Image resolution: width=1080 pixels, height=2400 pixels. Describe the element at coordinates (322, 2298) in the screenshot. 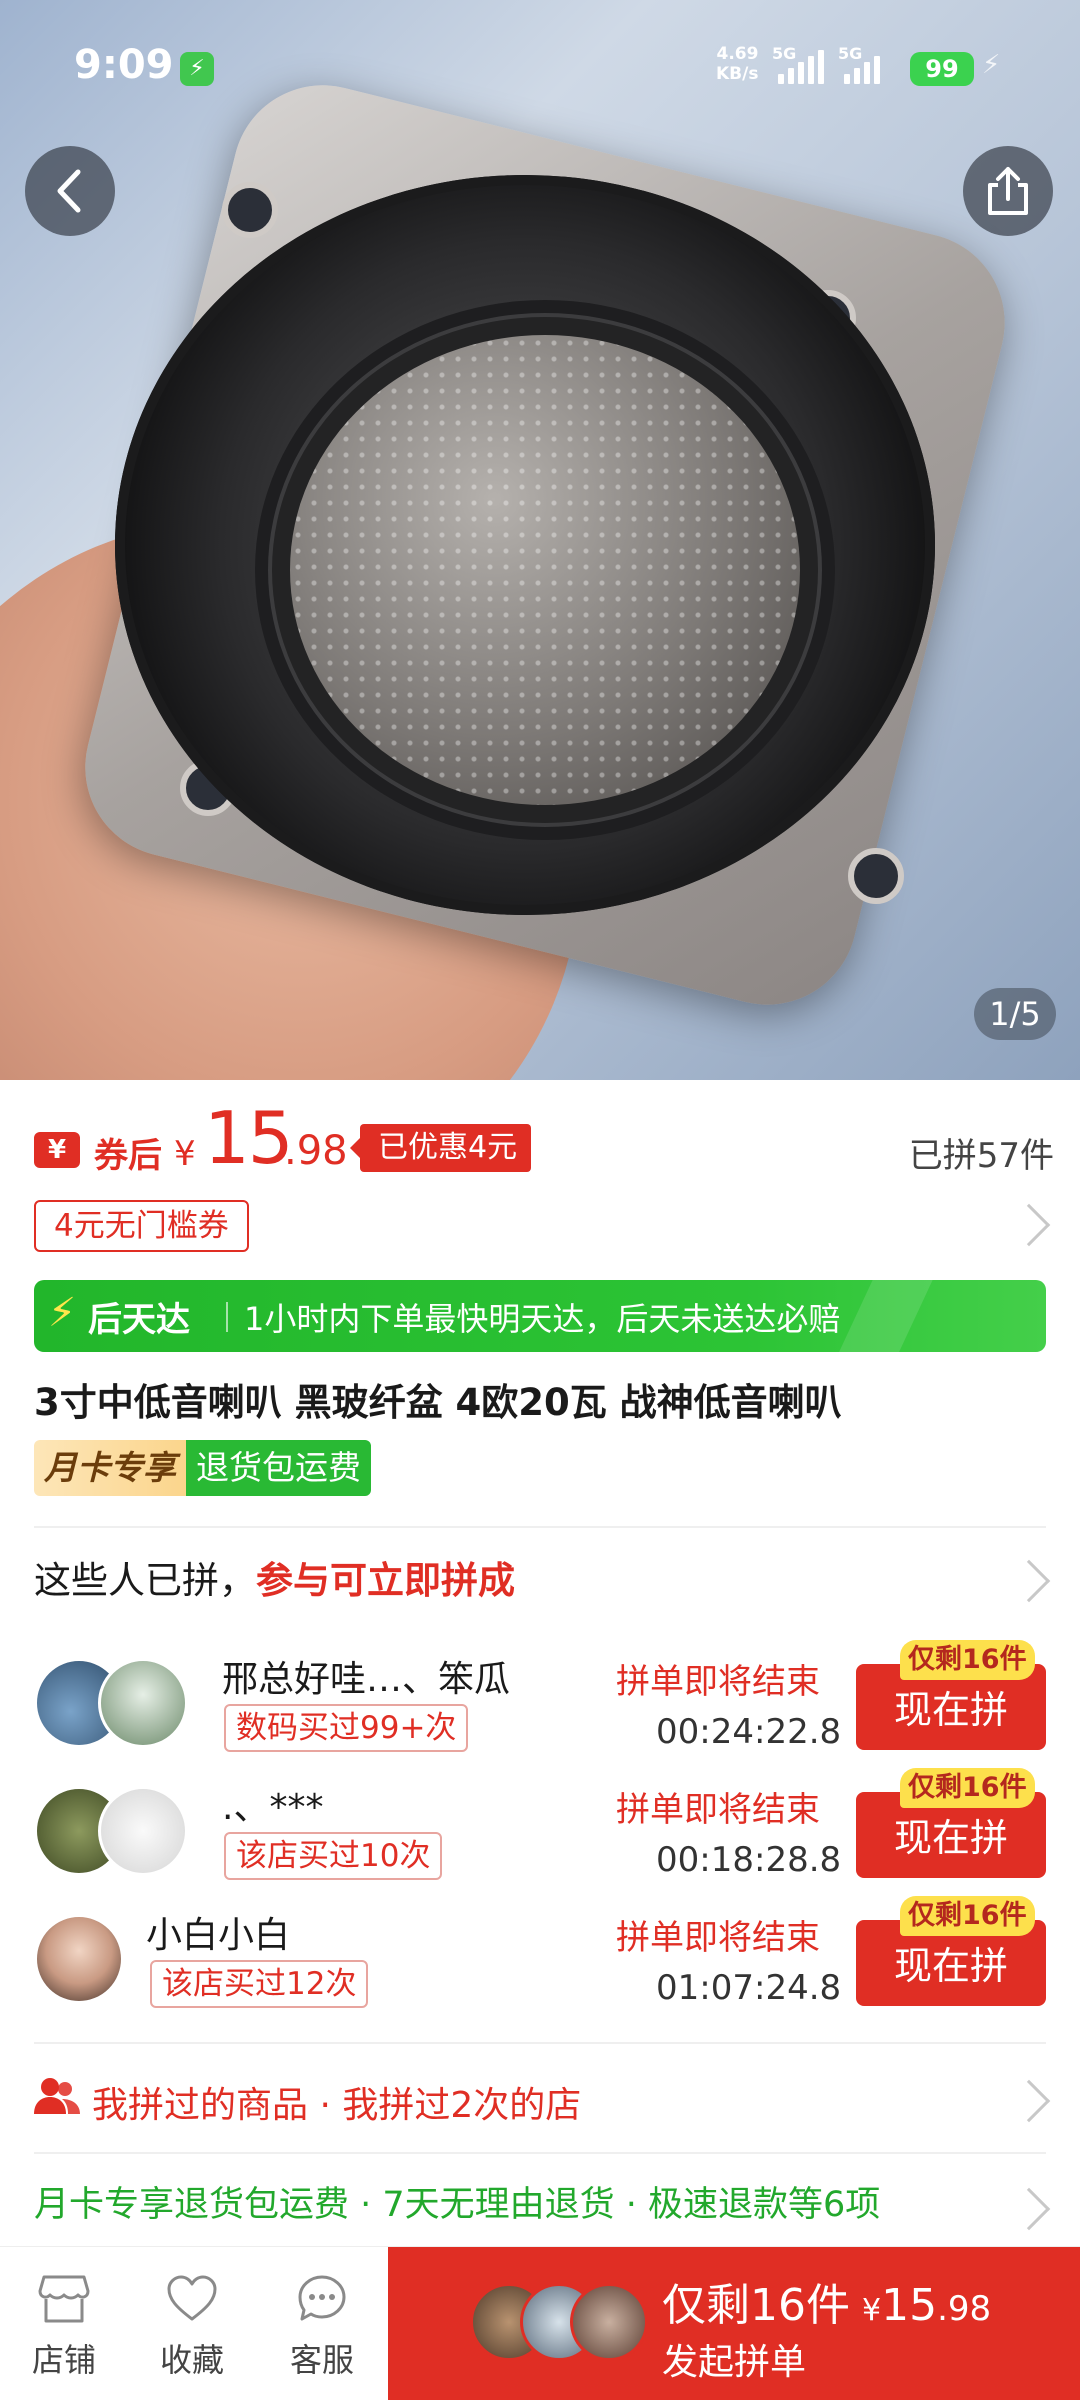

I see `chat-icon` at that location.